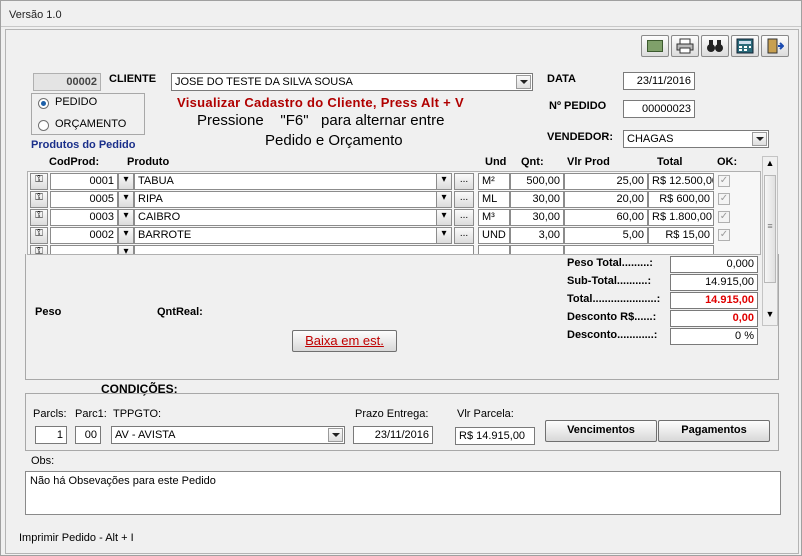 Image resolution: width=802 pixels, height=556 pixels. Describe the element at coordinates (43, 125) in the screenshot. I see `radio-orcamento` at that location.